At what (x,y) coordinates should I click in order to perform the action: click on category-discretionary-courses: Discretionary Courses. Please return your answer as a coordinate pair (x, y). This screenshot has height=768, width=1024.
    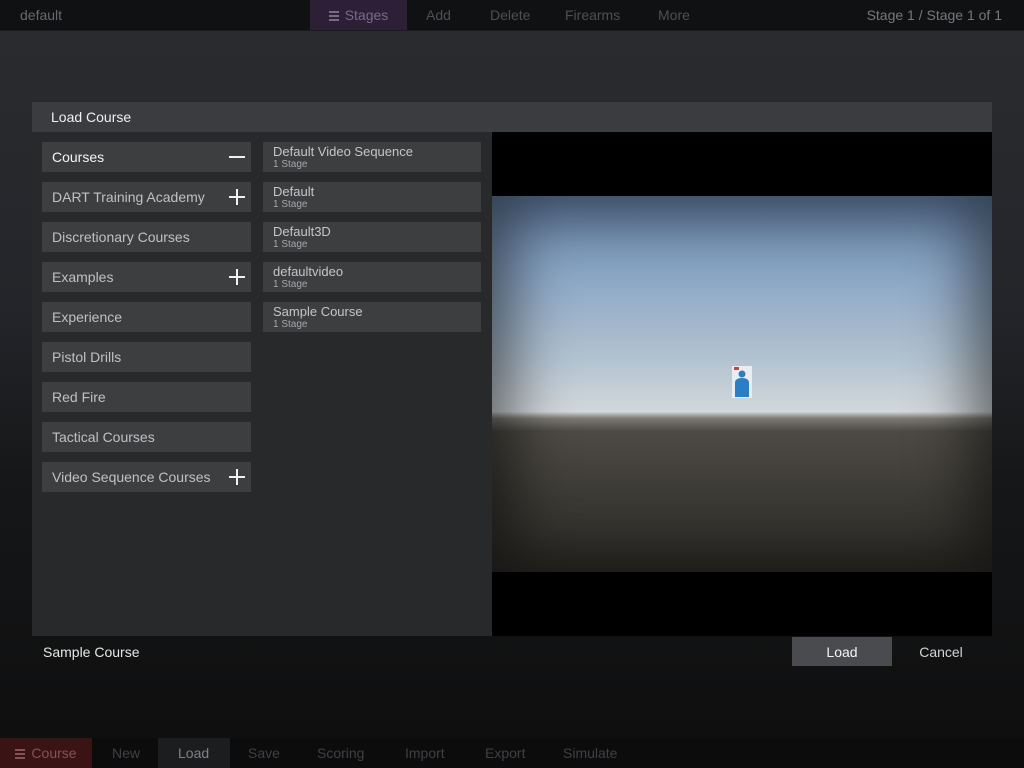
    Looking at the image, I should click on (146, 237).